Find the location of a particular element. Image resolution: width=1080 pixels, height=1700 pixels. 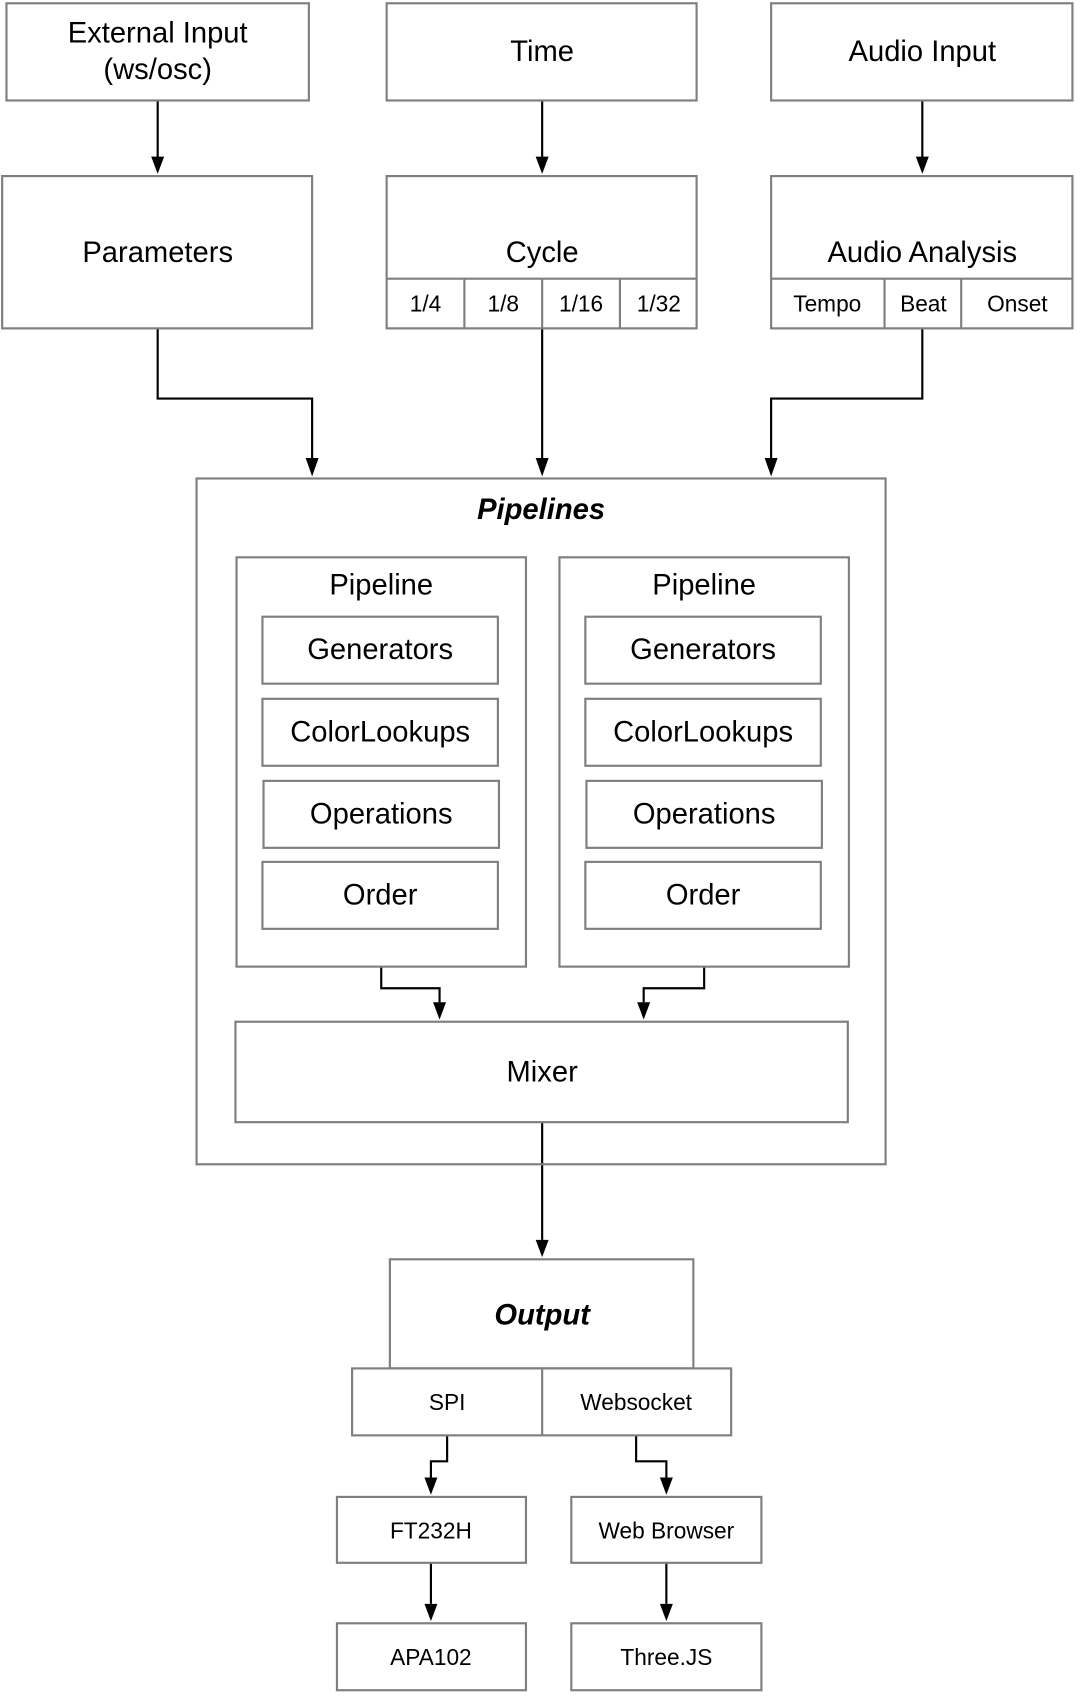

audio-analysis-node: Audio Analysis Tempo Beat Onset is located at coordinates (922, 252).